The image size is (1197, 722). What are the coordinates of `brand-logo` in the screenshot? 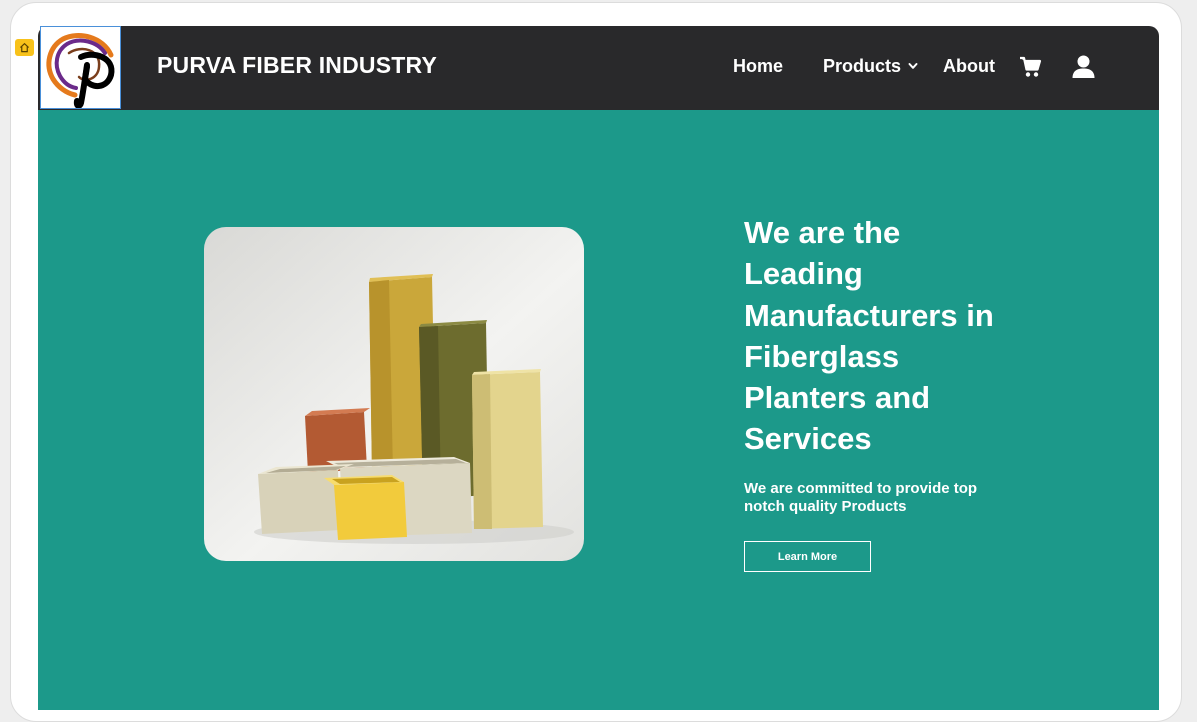 It's located at (80, 67).